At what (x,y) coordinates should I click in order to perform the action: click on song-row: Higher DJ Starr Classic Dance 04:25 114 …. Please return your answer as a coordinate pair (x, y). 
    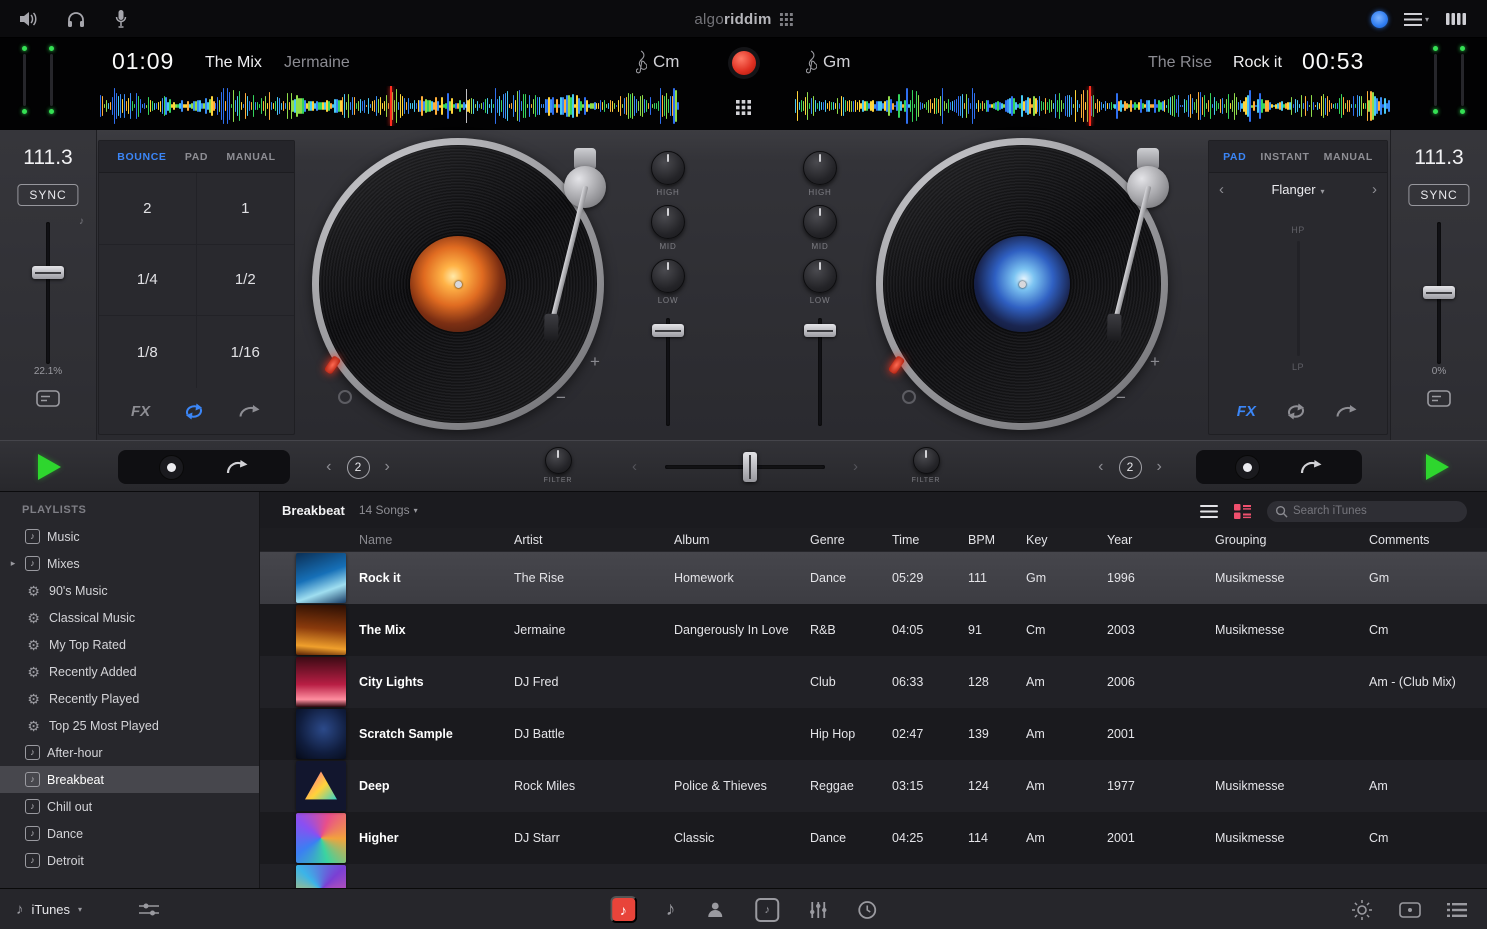
    Looking at the image, I should click on (873, 838).